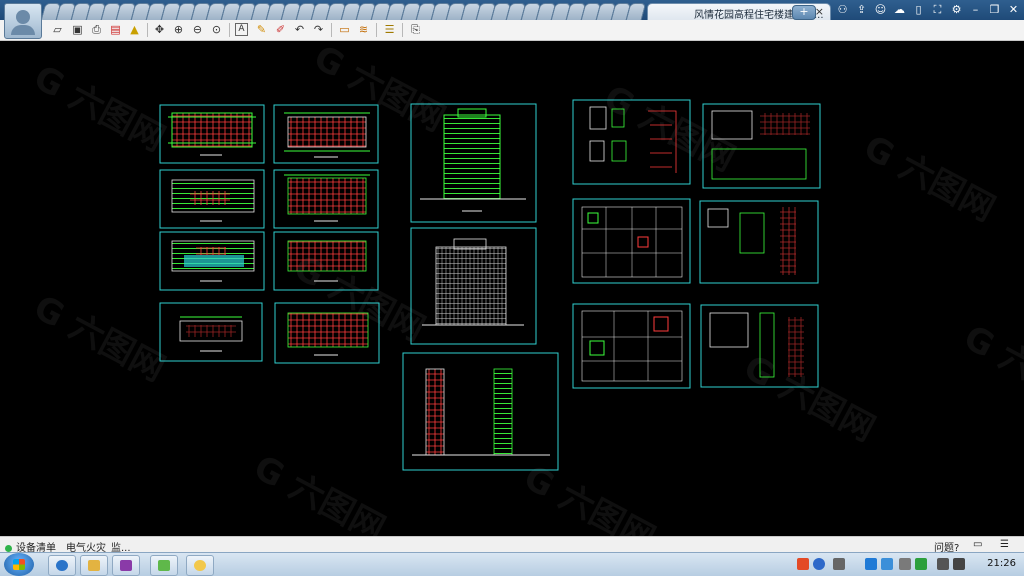 The height and width of the screenshot is (576, 1024). Describe the element at coordinates (8, 548) in the screenshot. I see `status-dot` at that location.